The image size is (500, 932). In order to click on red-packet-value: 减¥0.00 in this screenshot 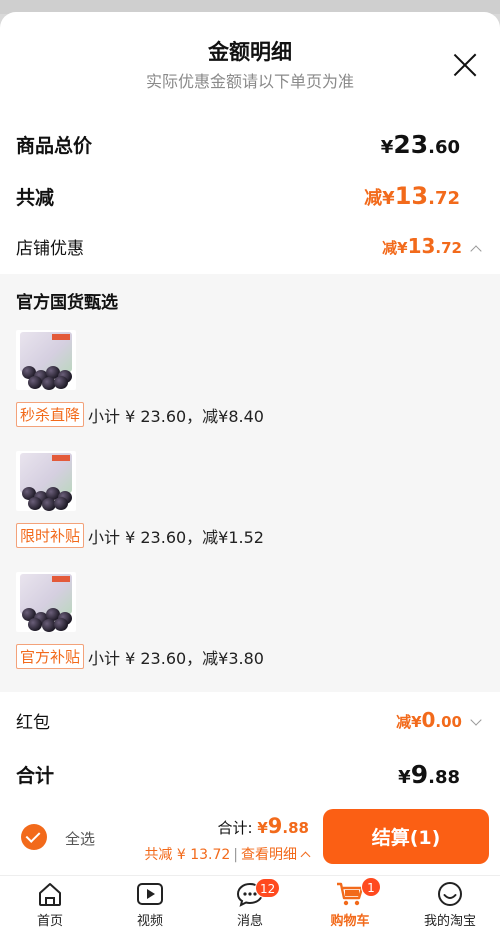, I will do `click(440, 720)`.